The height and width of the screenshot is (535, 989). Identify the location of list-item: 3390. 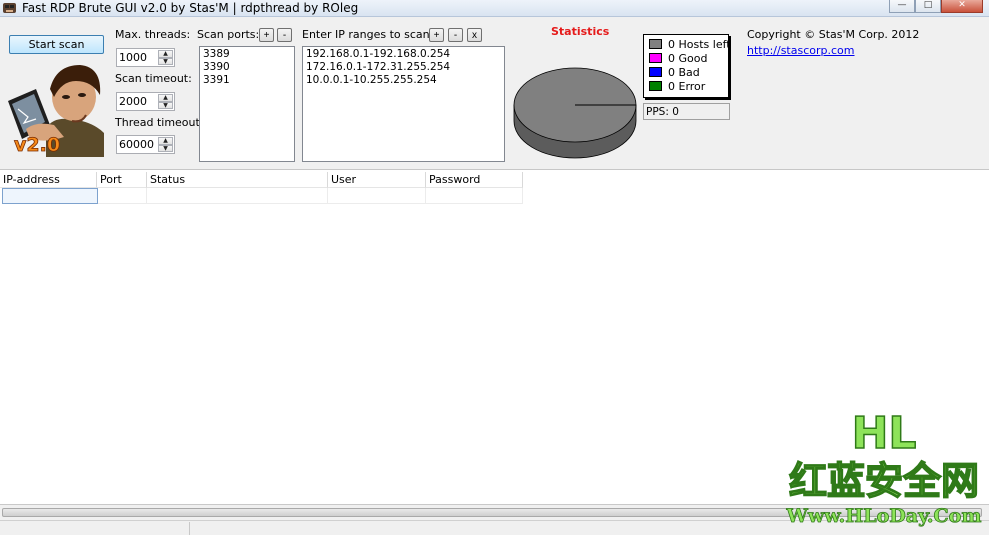
(247, 67).